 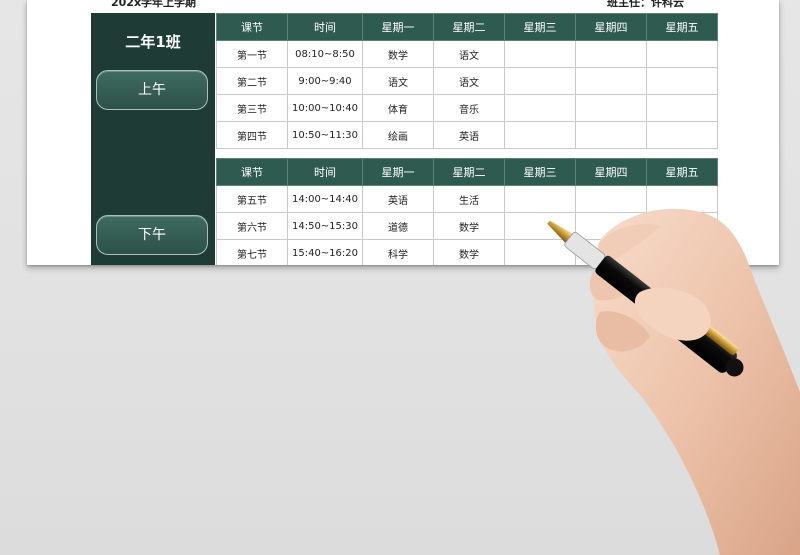 I want to click on mon-cell: 道德, so click(x=398, y=226).